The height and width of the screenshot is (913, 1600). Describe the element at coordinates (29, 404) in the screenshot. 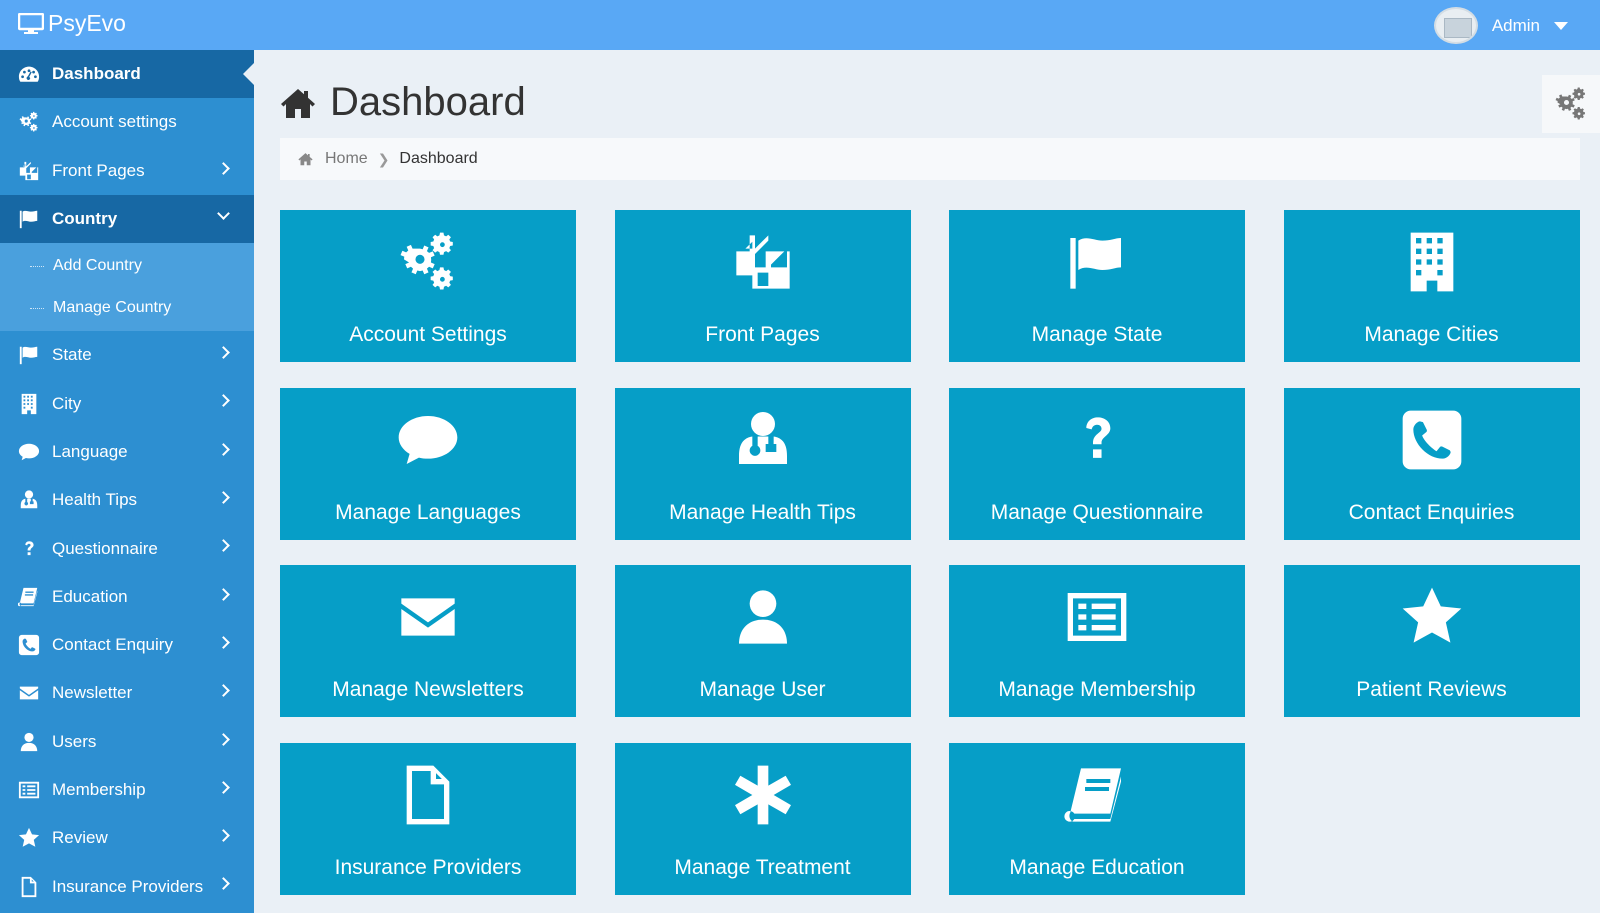

I see `building-icon` at that location.